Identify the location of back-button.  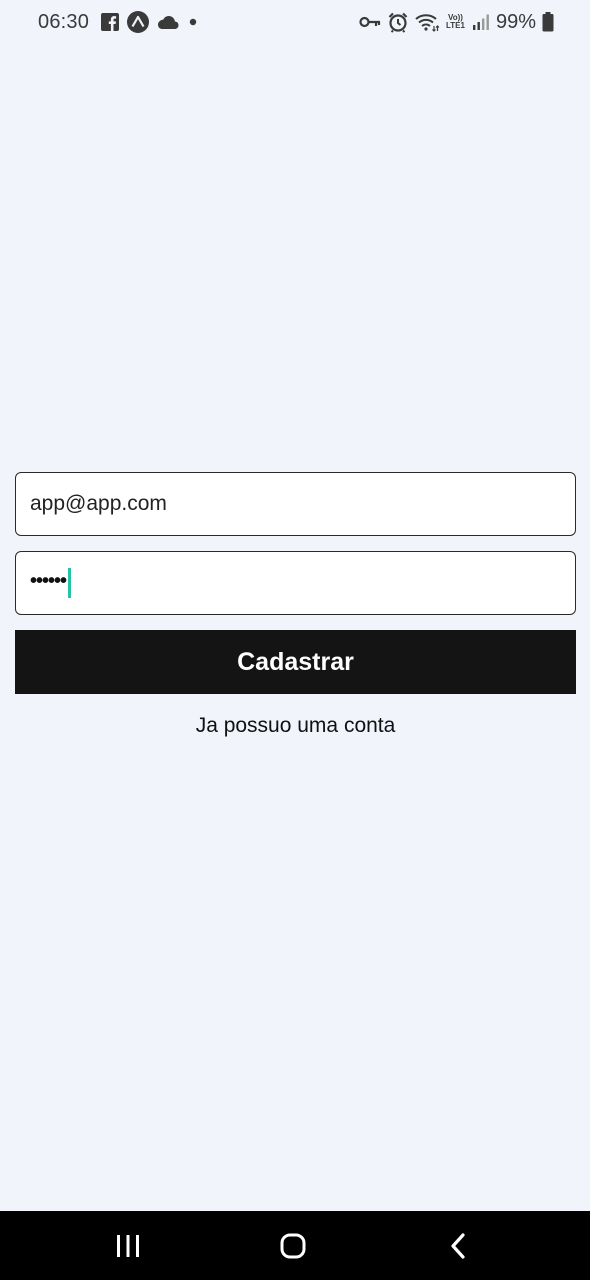
(458, 1245).